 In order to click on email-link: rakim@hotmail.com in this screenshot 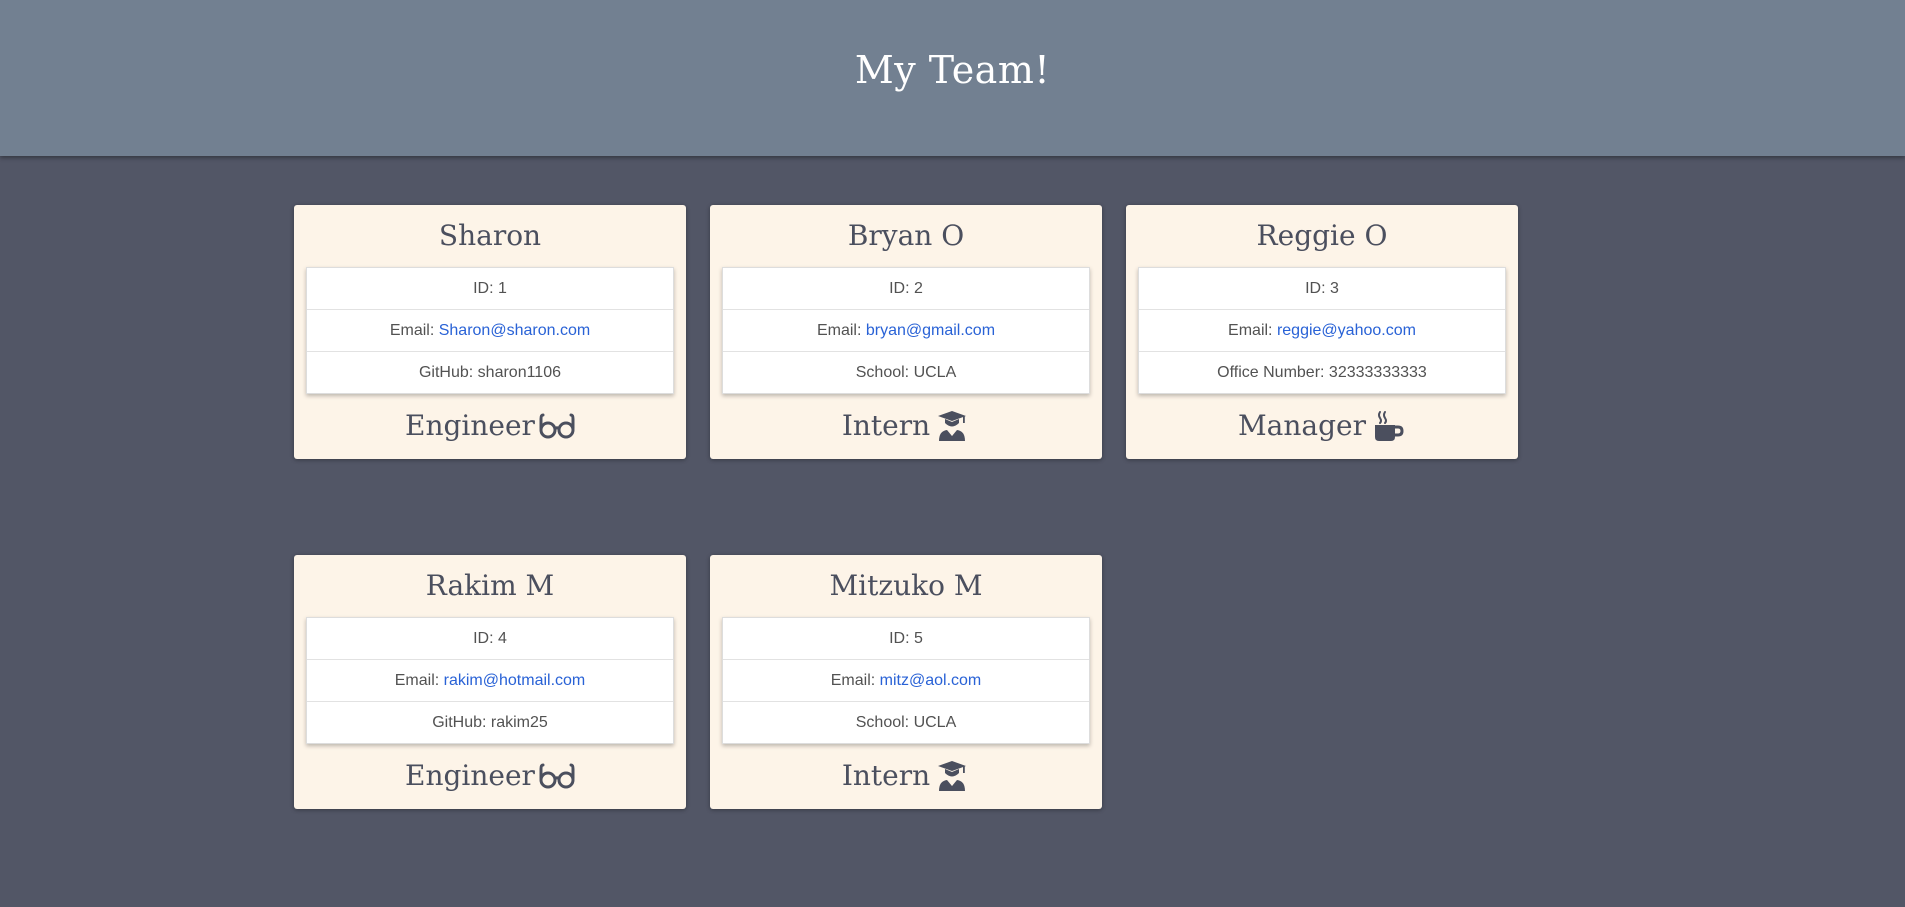, I will do `click(515, 680)`.